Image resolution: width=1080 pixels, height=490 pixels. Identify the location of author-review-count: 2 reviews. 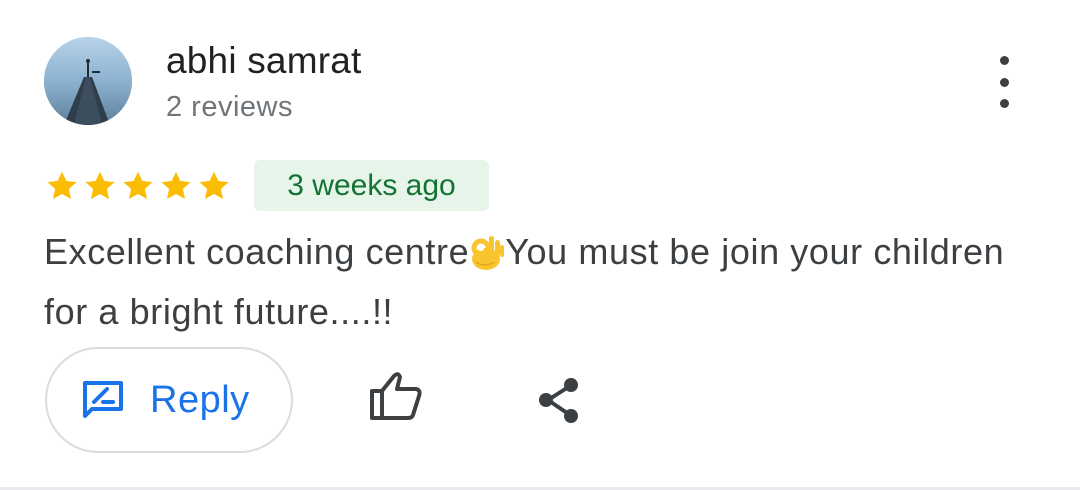
(229, 107).